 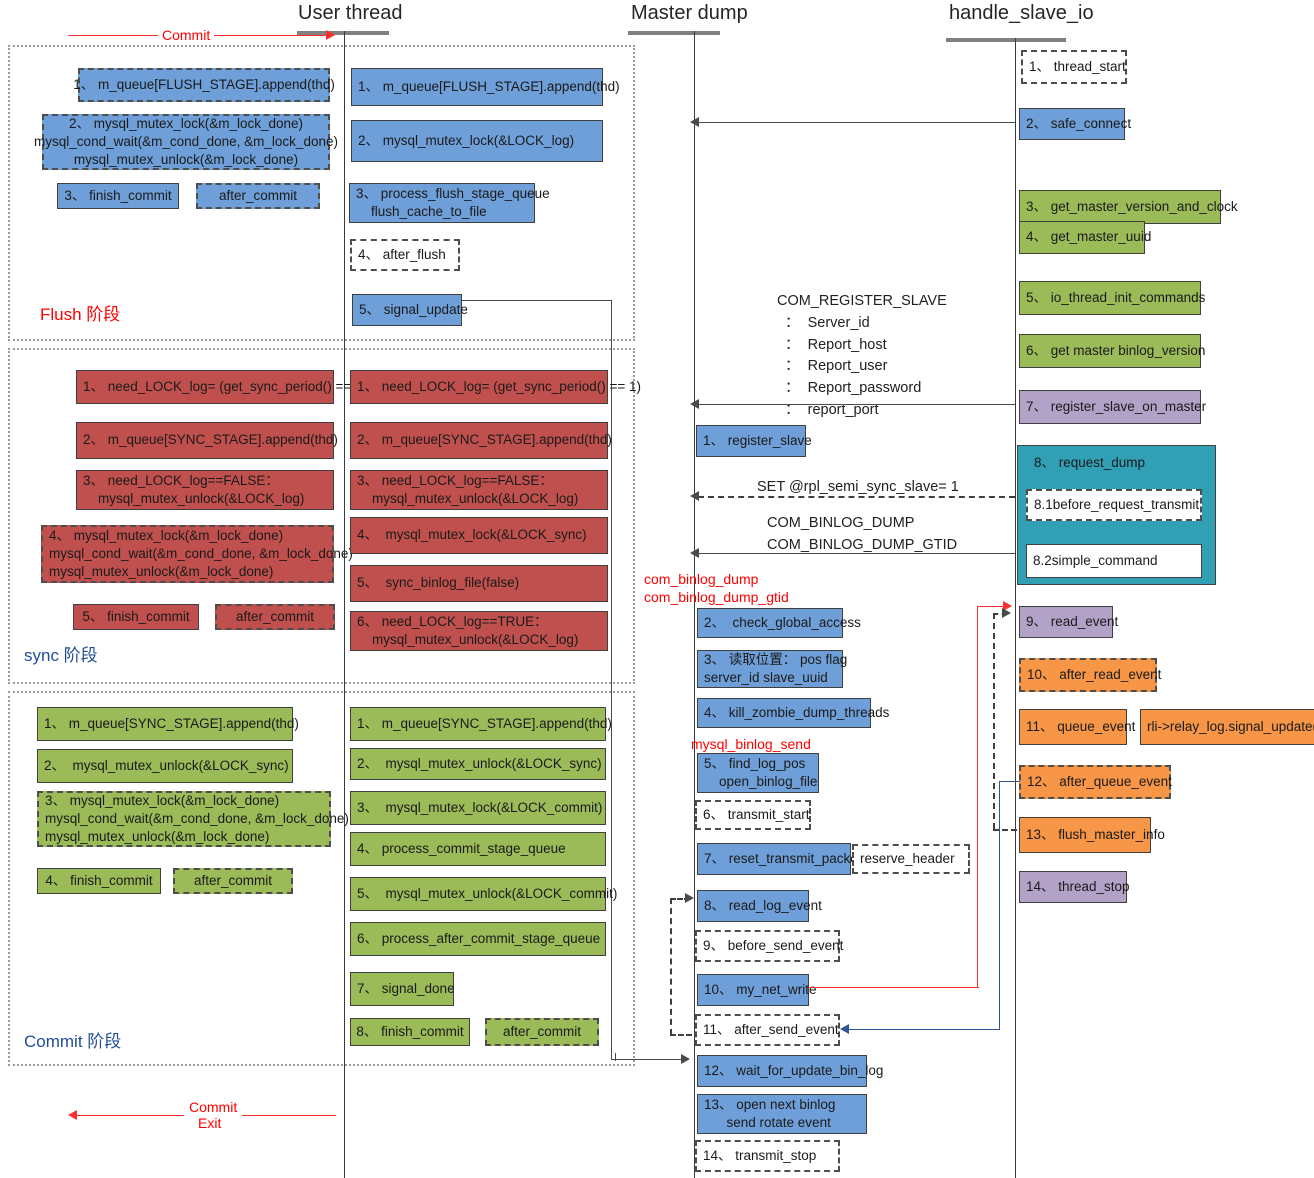 I want to click on master-dump-box-12: 12、 wait_for_update_bin_log, so click(x=790, y=1071).